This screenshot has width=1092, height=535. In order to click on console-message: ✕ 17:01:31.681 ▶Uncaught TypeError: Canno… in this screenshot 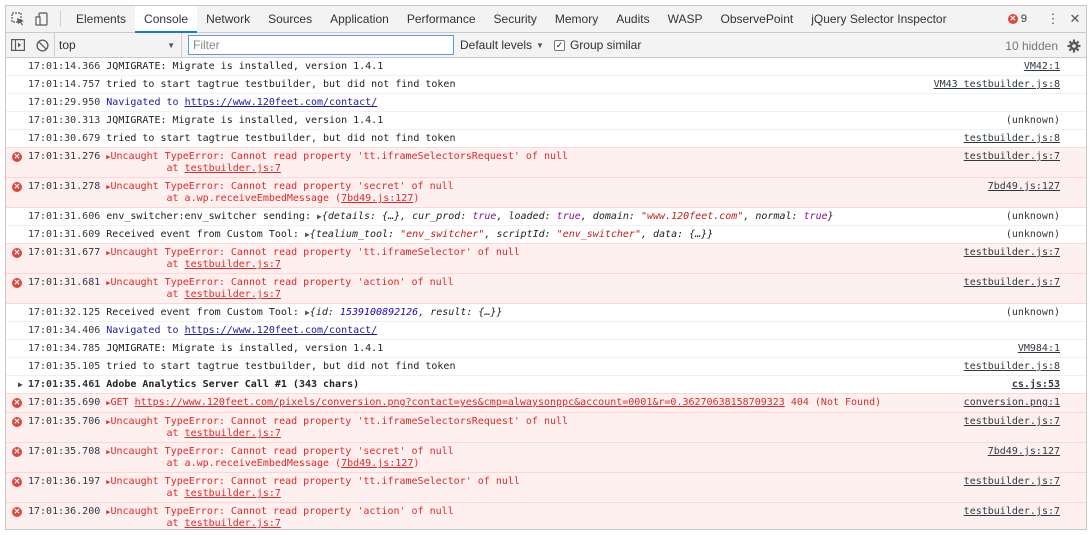, I will do `click(546, 288)`.